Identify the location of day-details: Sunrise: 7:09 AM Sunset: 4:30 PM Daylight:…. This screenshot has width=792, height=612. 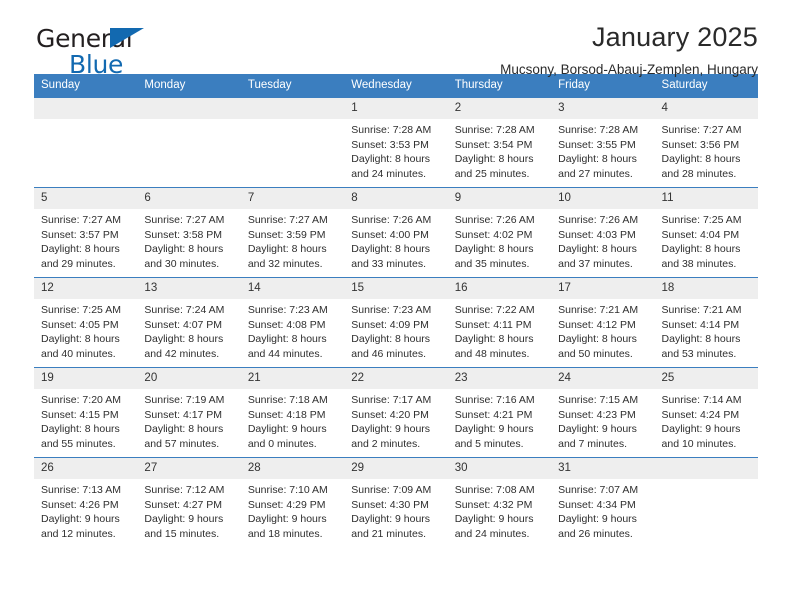
(395, 510).